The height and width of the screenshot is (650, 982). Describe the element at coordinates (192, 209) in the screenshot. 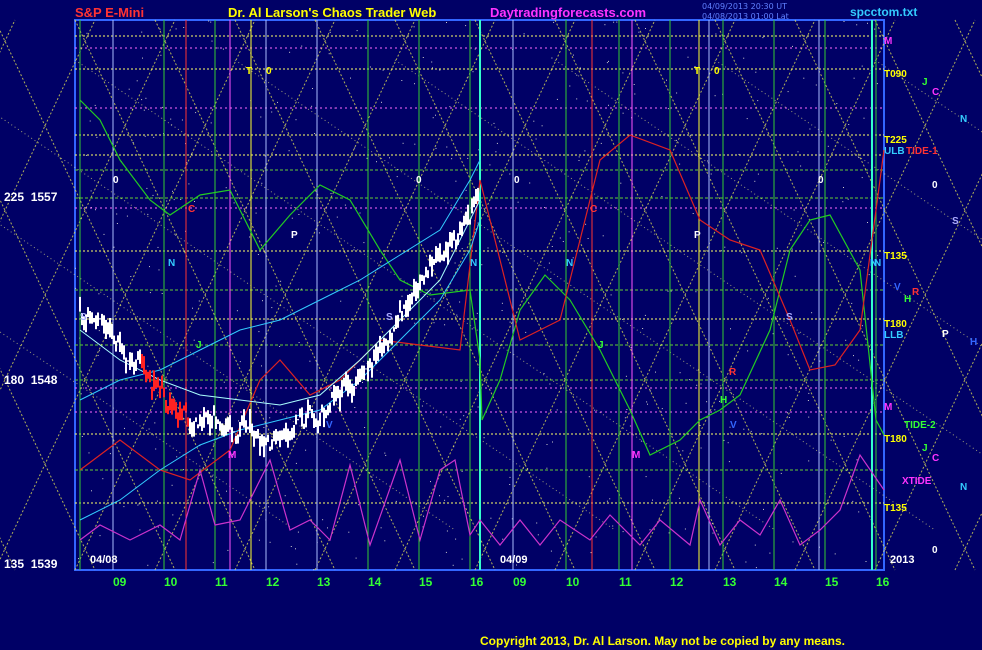

I see `chart-annotation: C` at that location.